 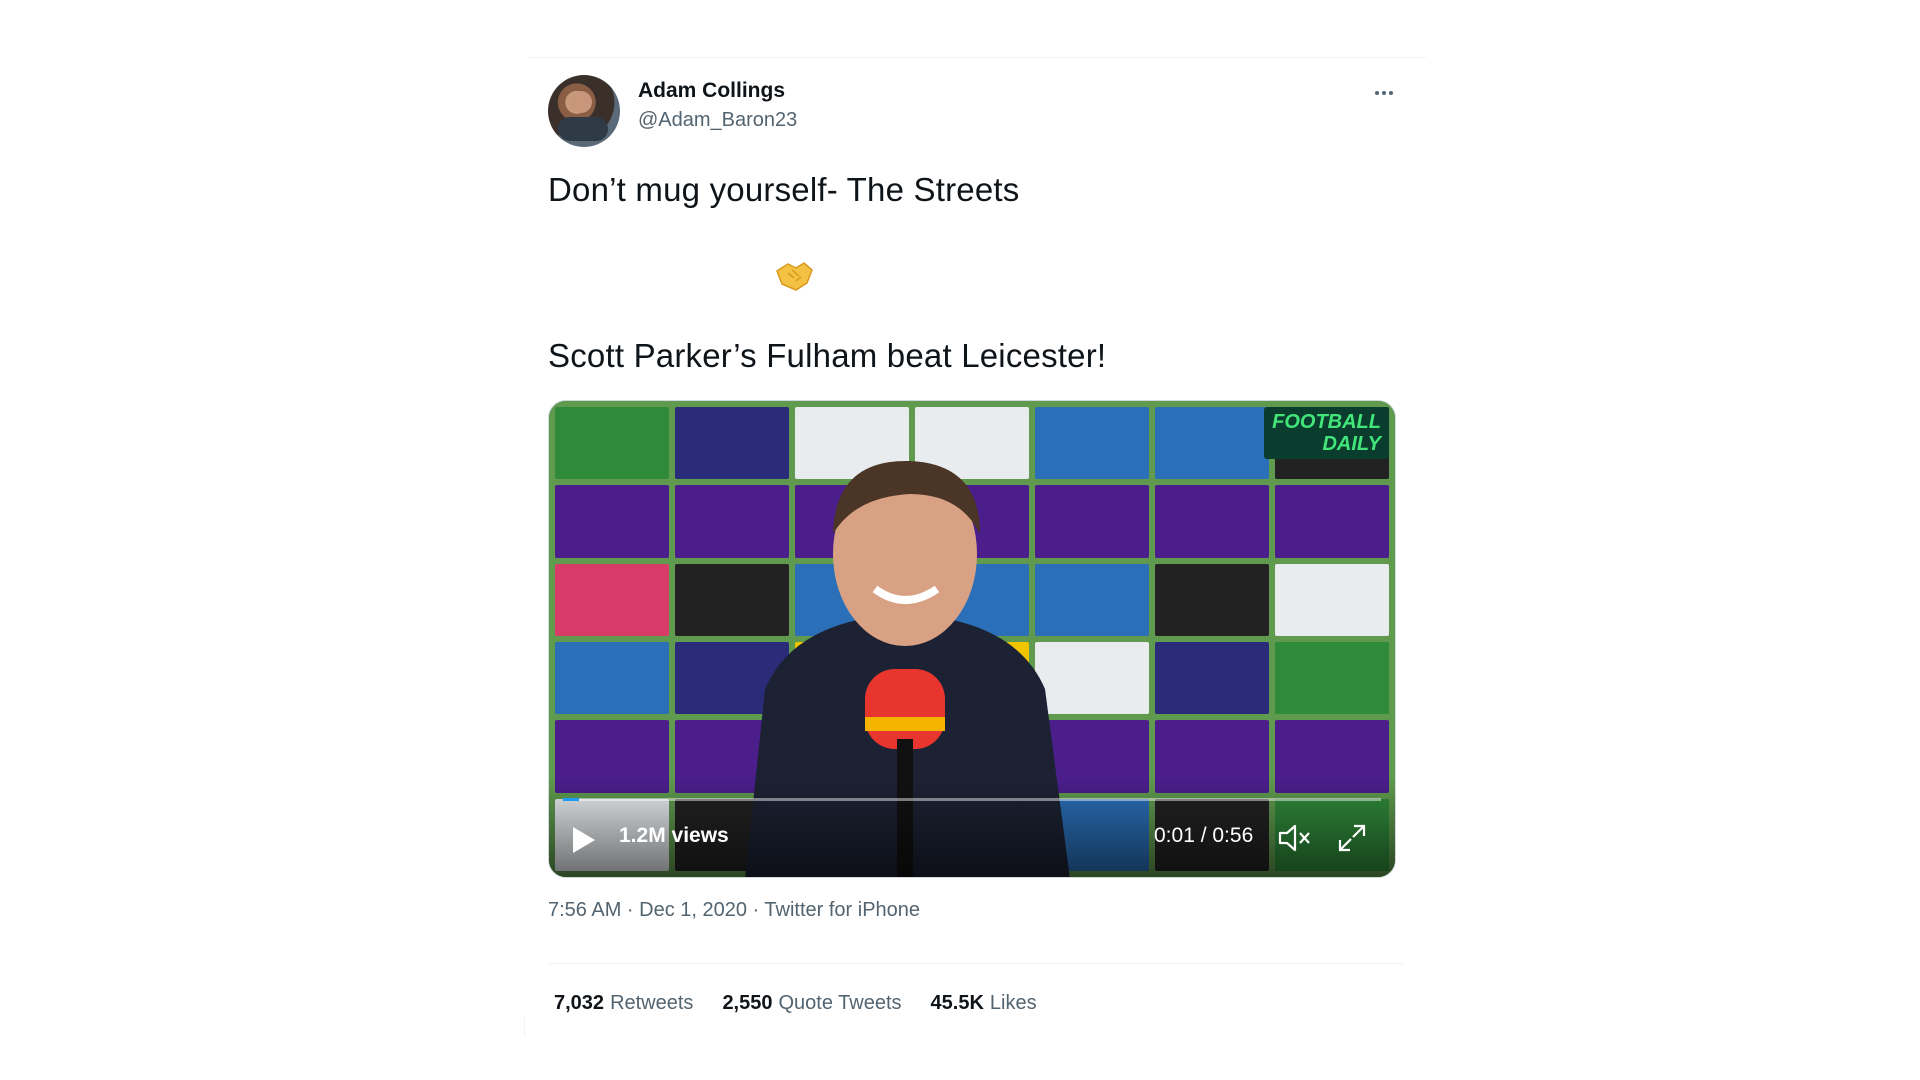 I want to click on football-daily-badge: FOOTBALL DAILY, so click(x=1326, y=433).